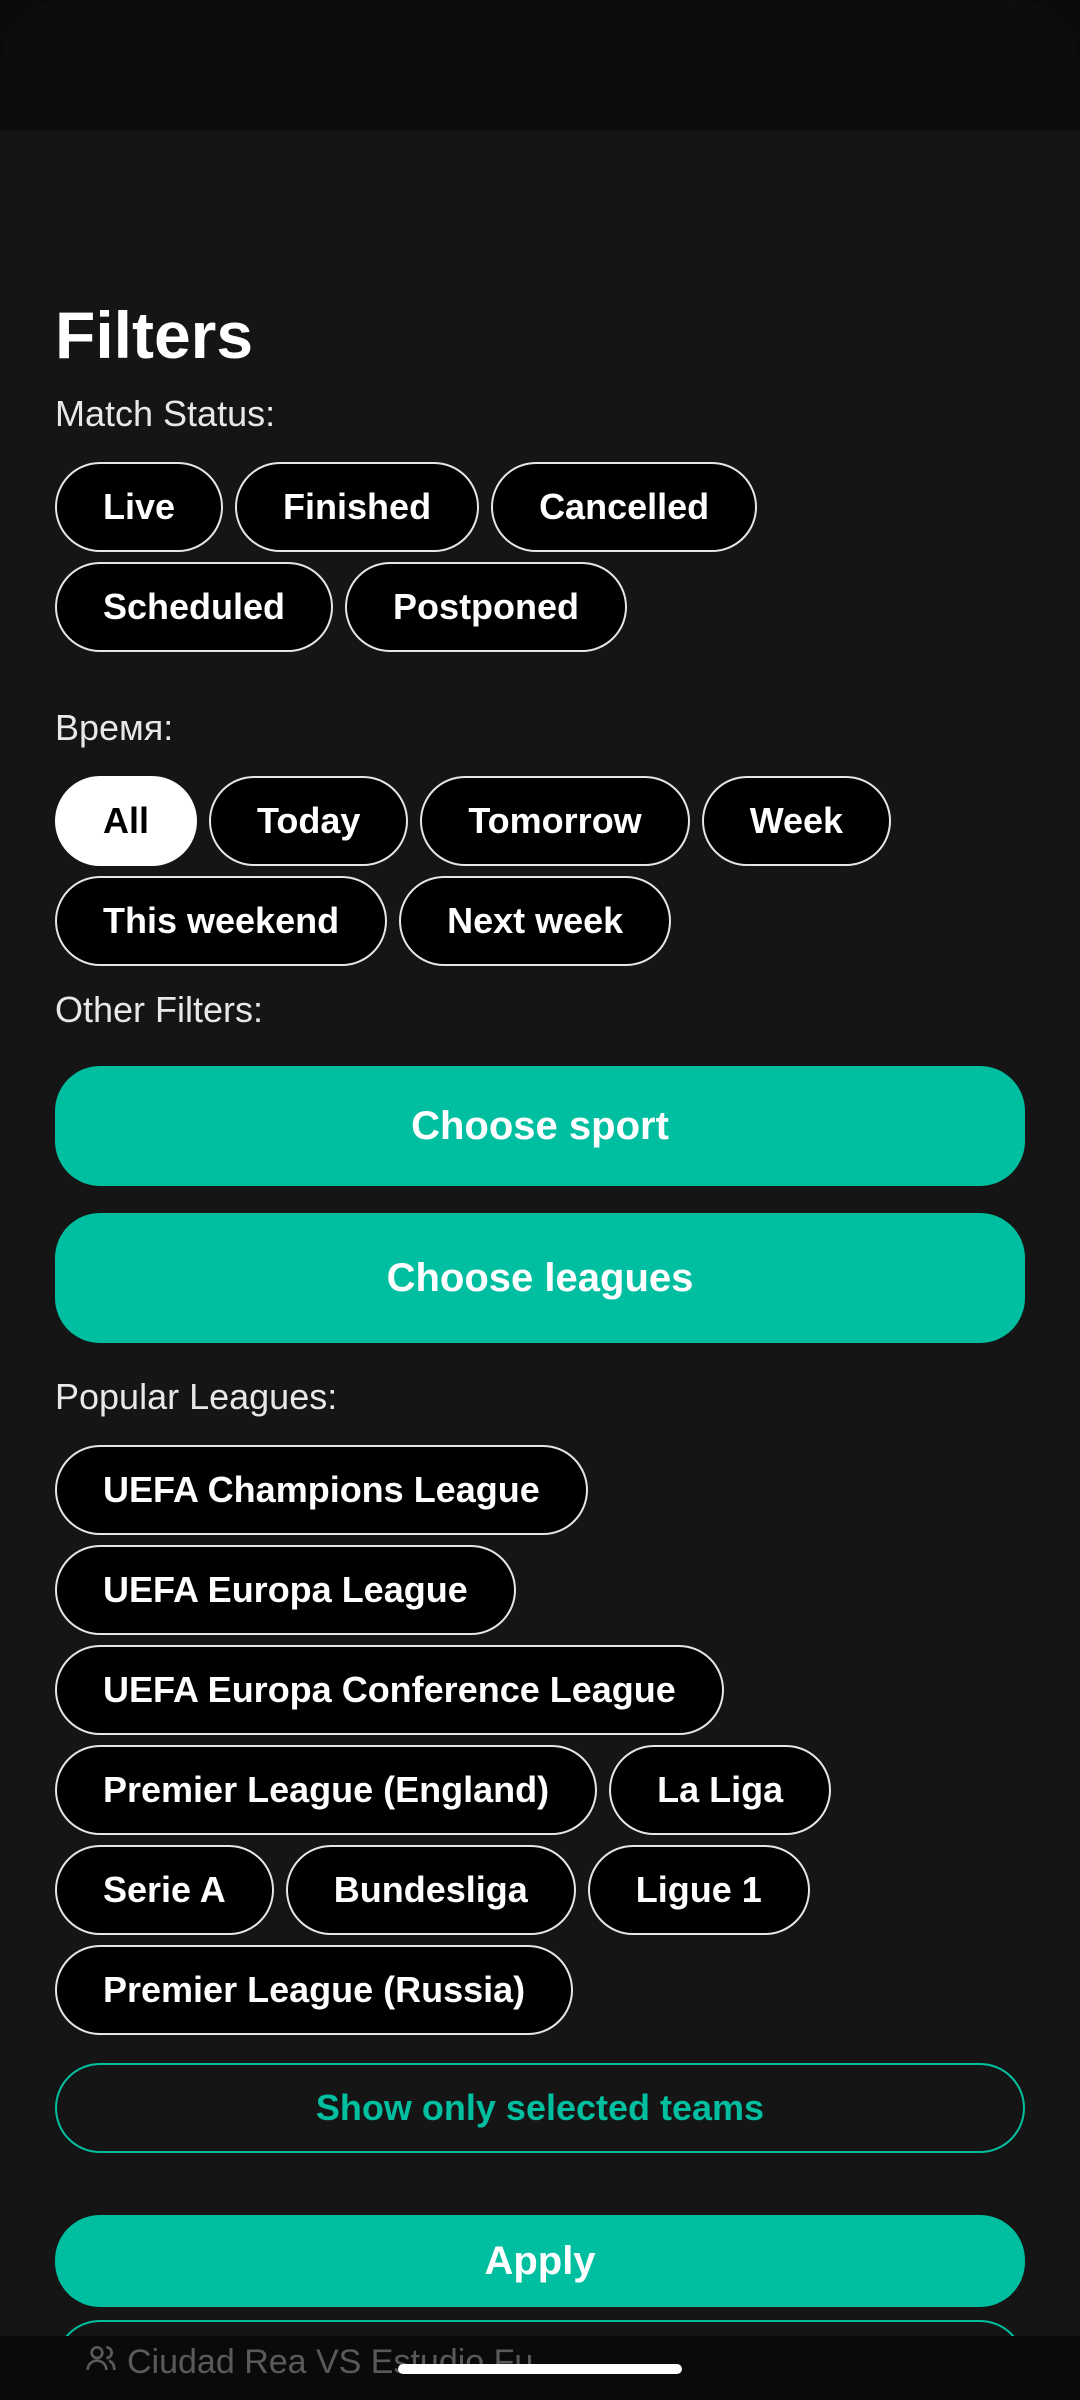 The image size is (1080, 2400). Describe the element at coordinates (389, 1690) in the screenshot. I see `chip-uefa-europa-conference-league: UEFA Europa Conference League` at that location.